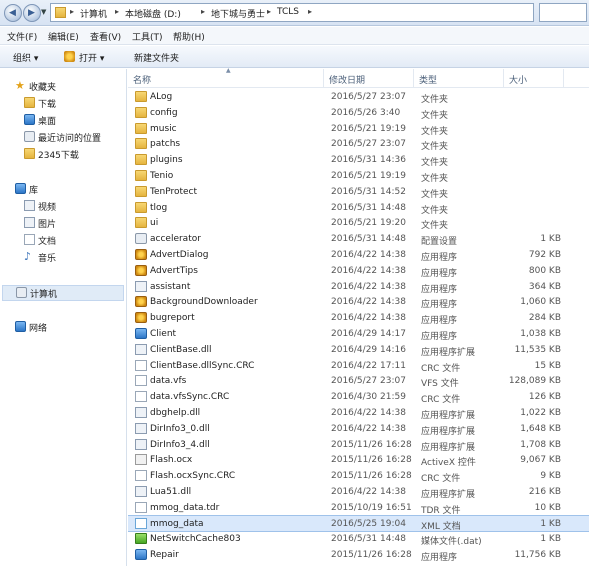  I want to click on file-type: 应用程序扩展, so click(448, 447).